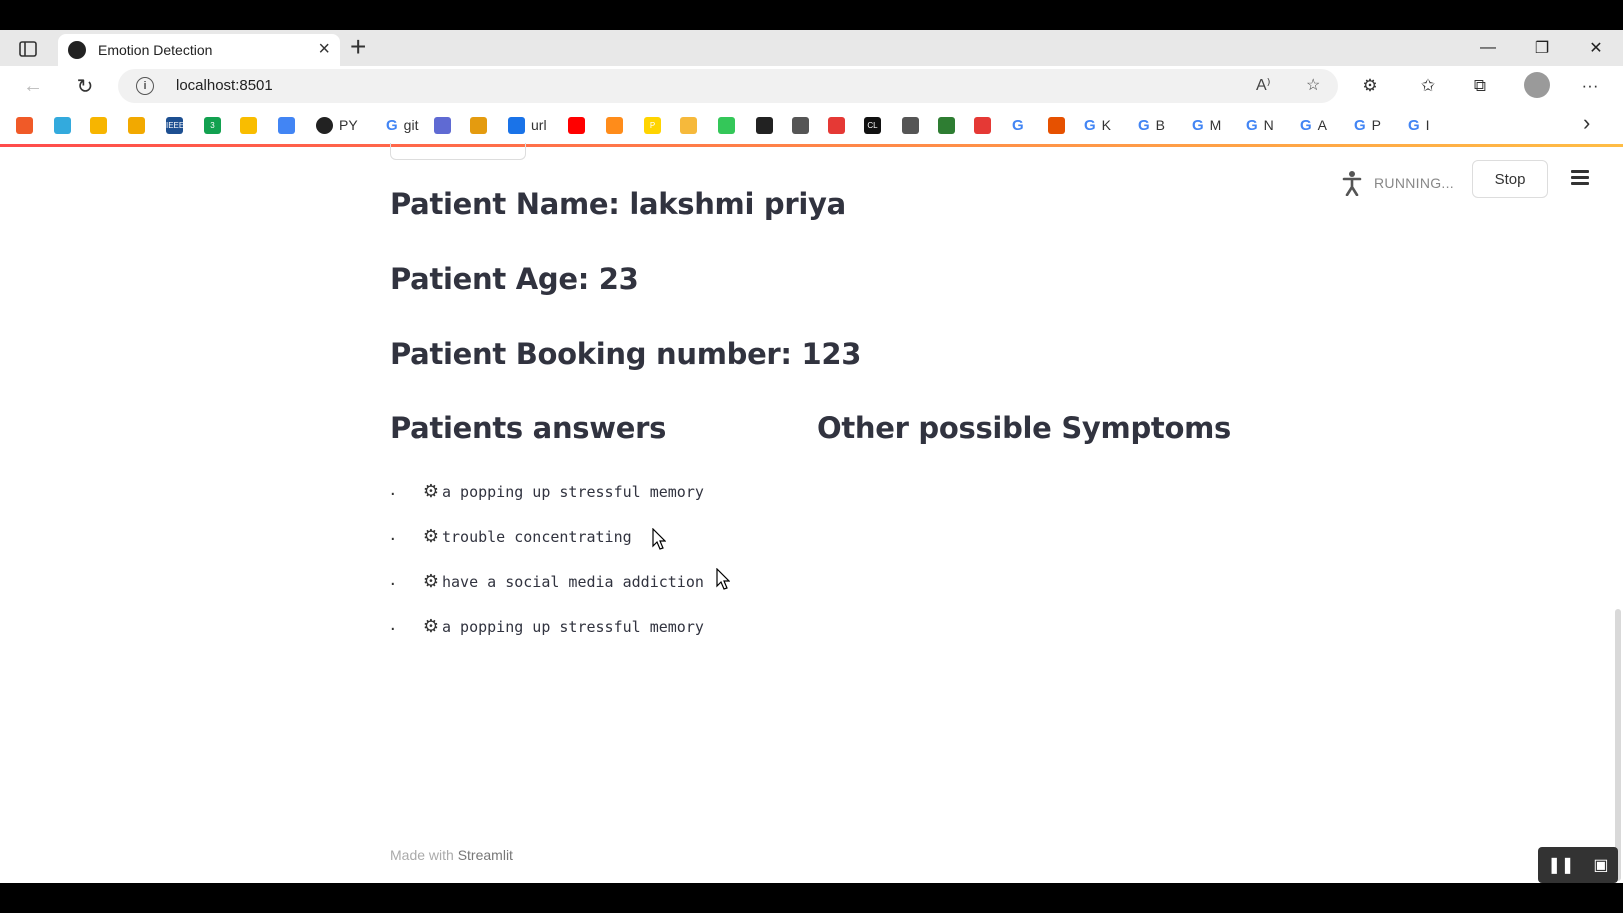 The height and width of the screenshot is (913, 1623). Describe the element at coordinates (1600, 865) in the screenshot. I see `picture-in-picture-icon: ▣` at that location.